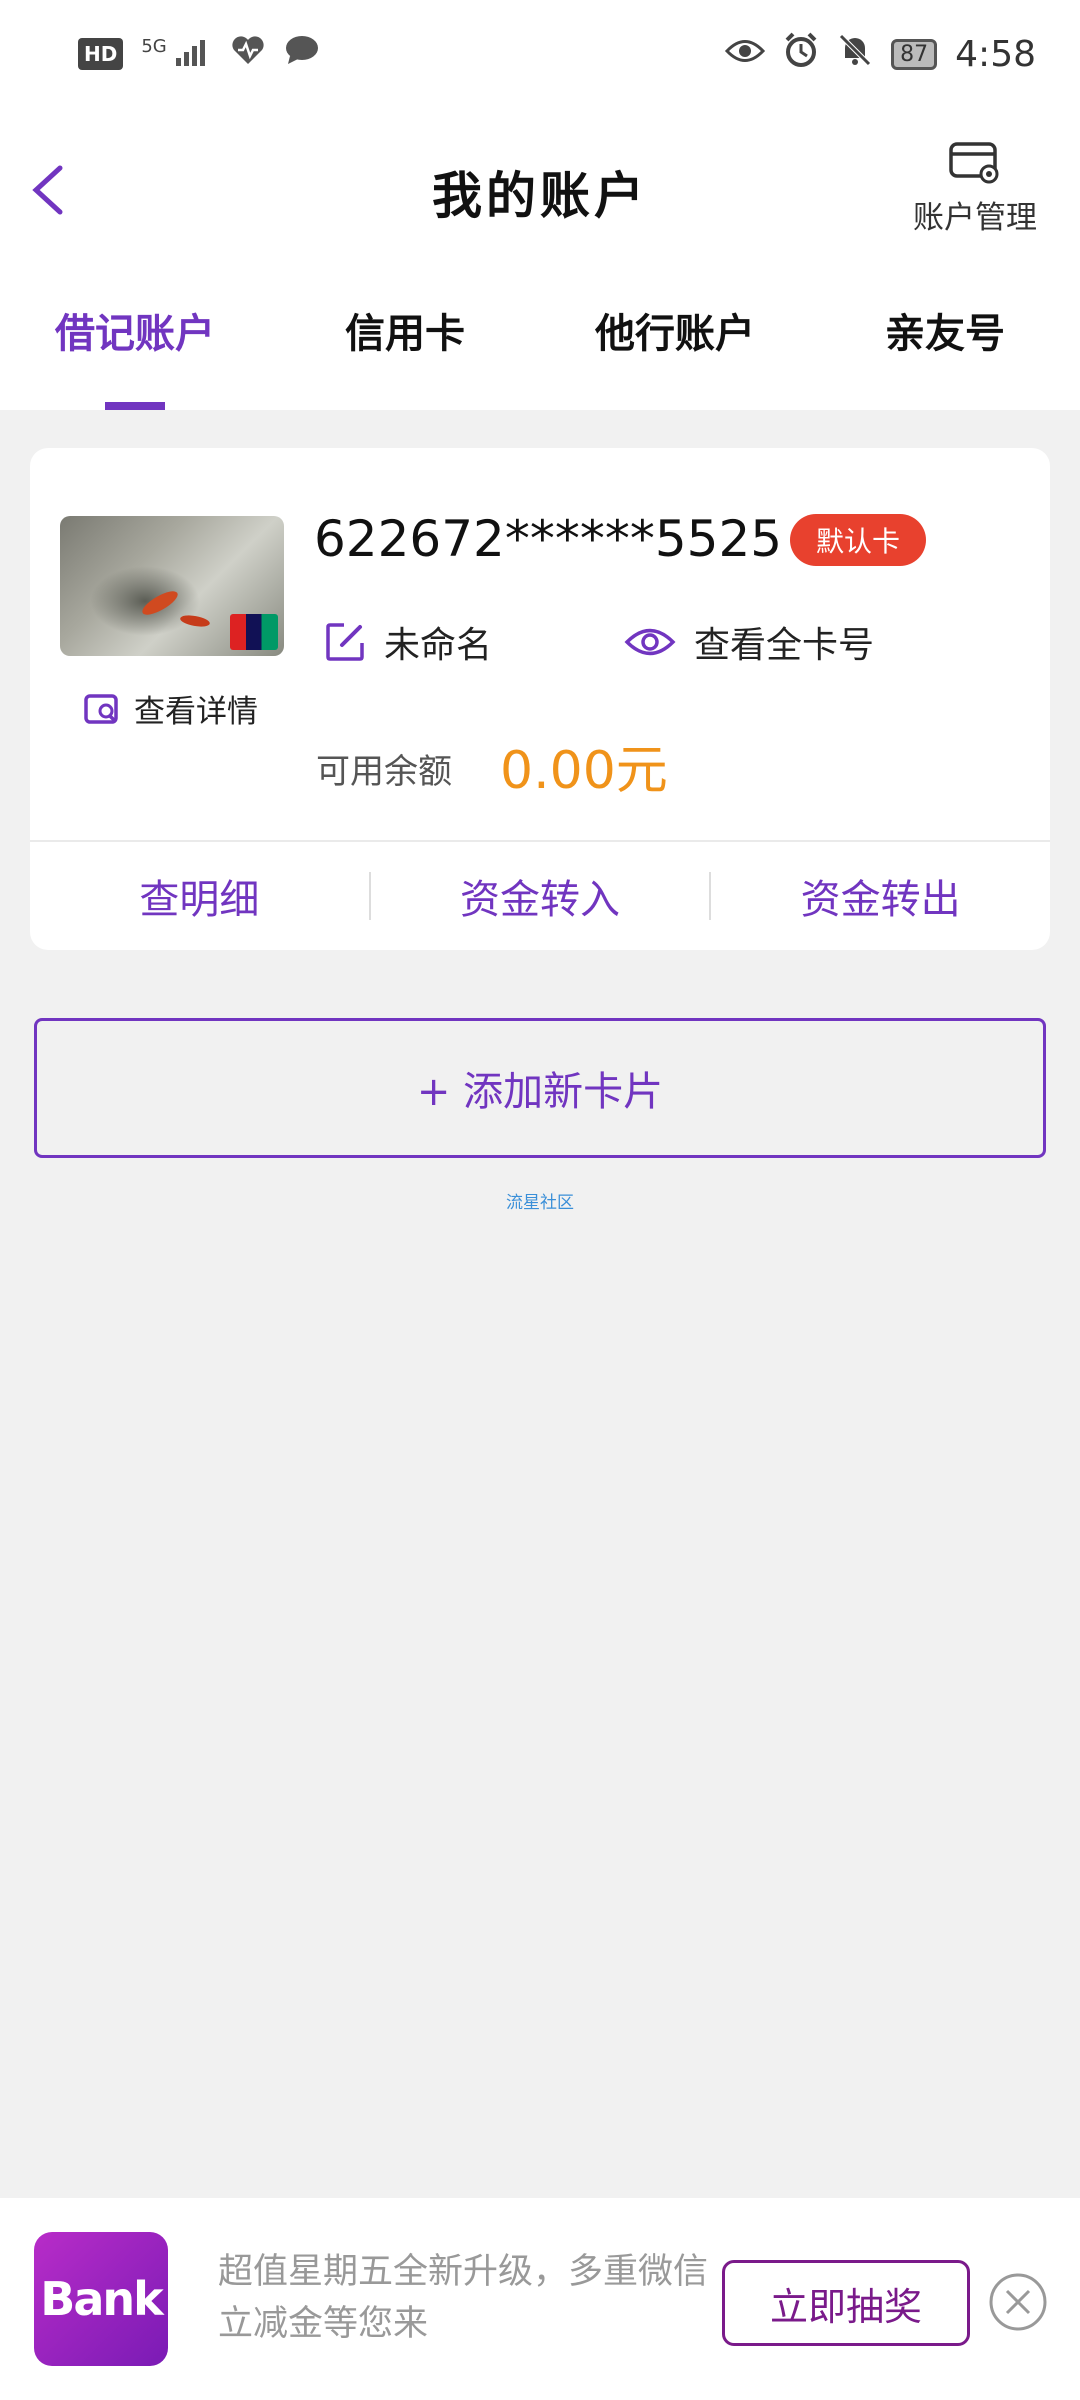 The width and height of the screenshot is (1080, 2400). What do you see at coordinates (540, 1203) in the screenshot?
I see `watermark: 流星社区` at bounding box center [540, 1203].